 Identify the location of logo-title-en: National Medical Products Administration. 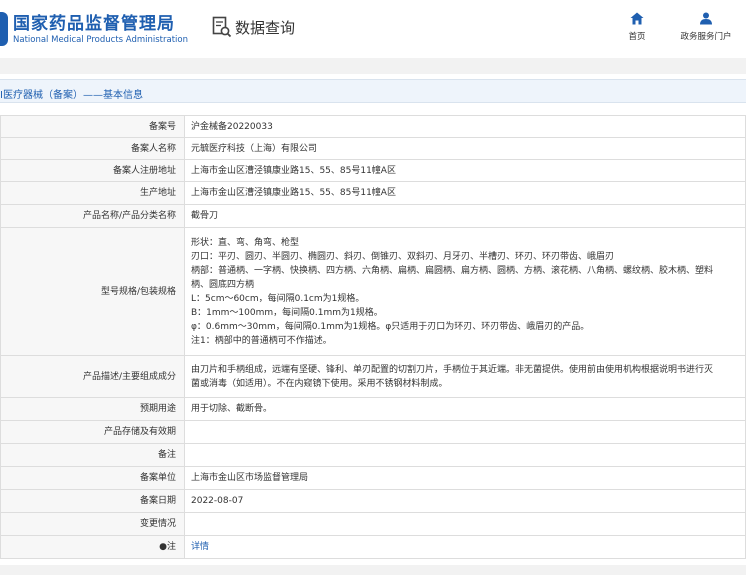
(100, 40).